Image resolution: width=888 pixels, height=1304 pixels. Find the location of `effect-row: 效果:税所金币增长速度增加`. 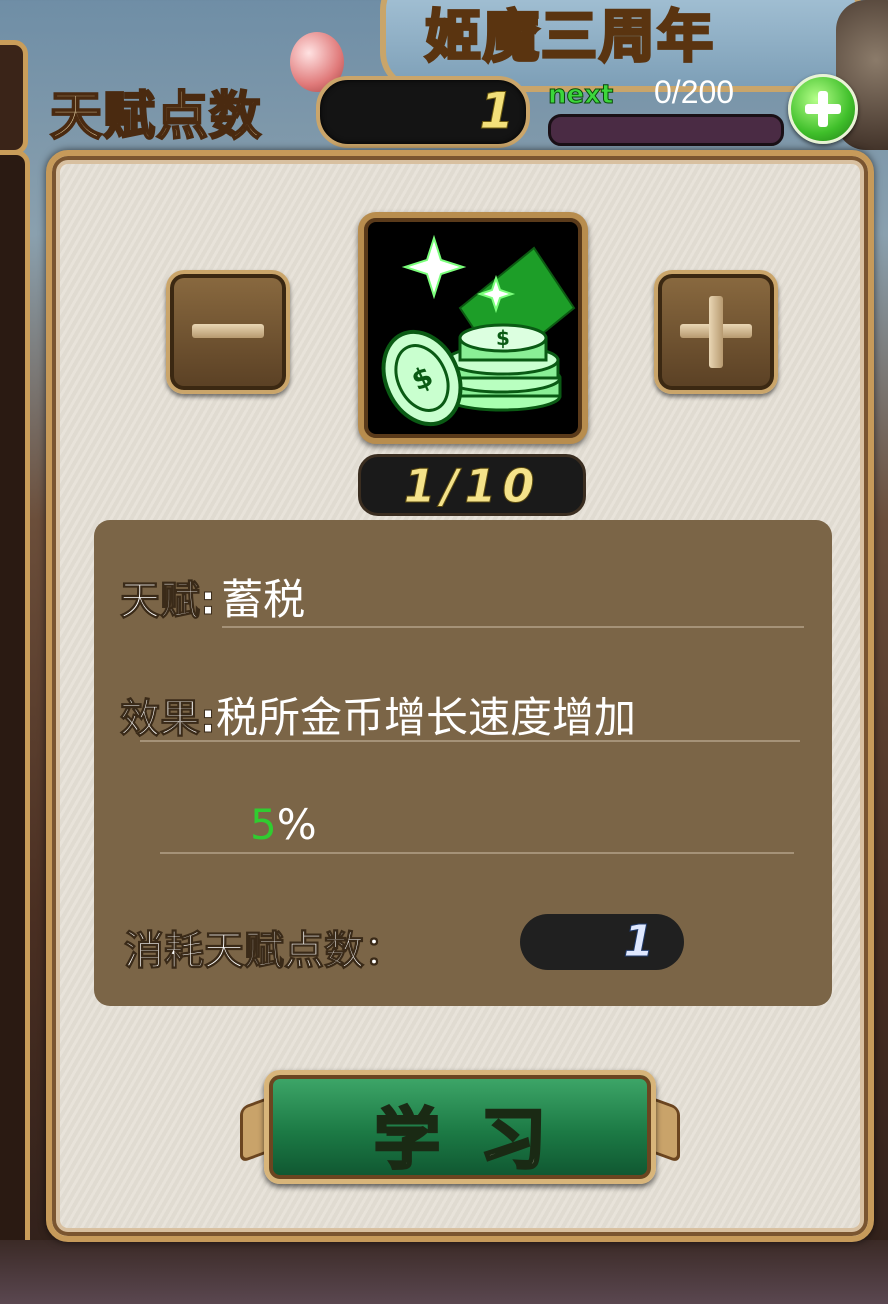

effect-row: 效果:税所金币增长速度增加 is located at coordinates (378, 714).